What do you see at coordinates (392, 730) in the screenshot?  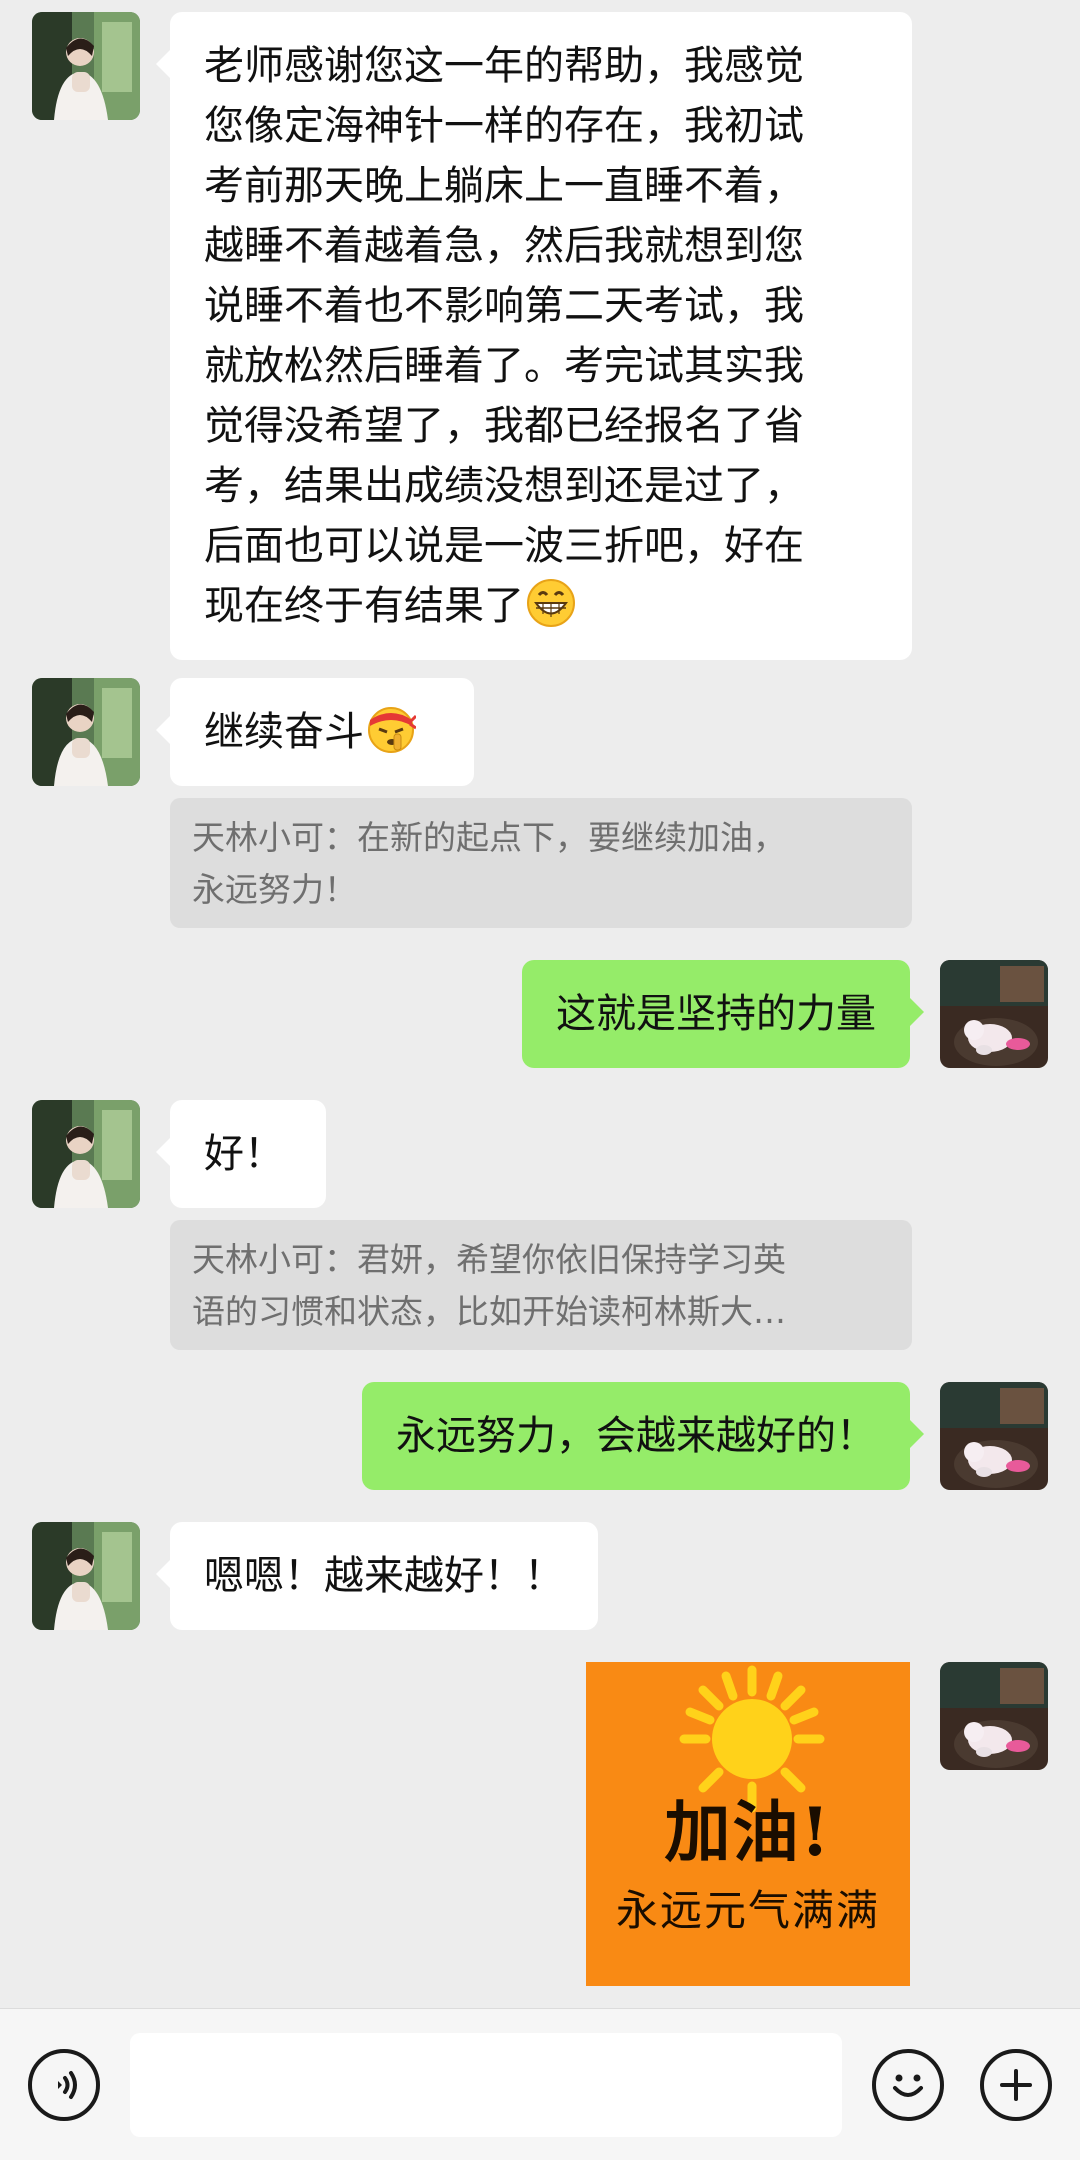 I see `headband-shush-face-emoji` at bounding box center [392, 730].